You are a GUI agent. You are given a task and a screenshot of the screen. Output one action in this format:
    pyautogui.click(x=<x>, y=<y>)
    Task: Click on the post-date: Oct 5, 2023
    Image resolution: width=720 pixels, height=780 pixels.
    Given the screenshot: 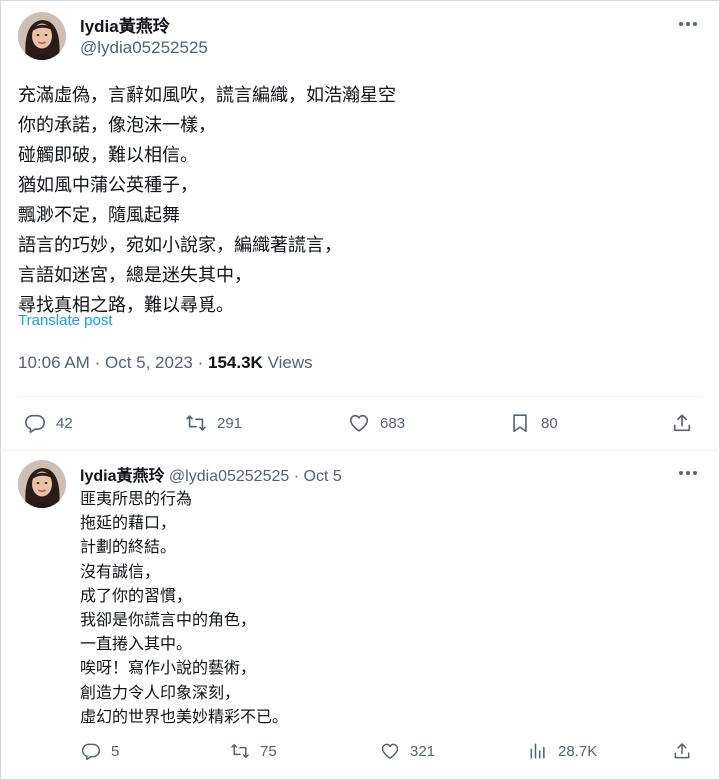 What is the action you would take?
    pyautogui.click(x=149, y=362)
    